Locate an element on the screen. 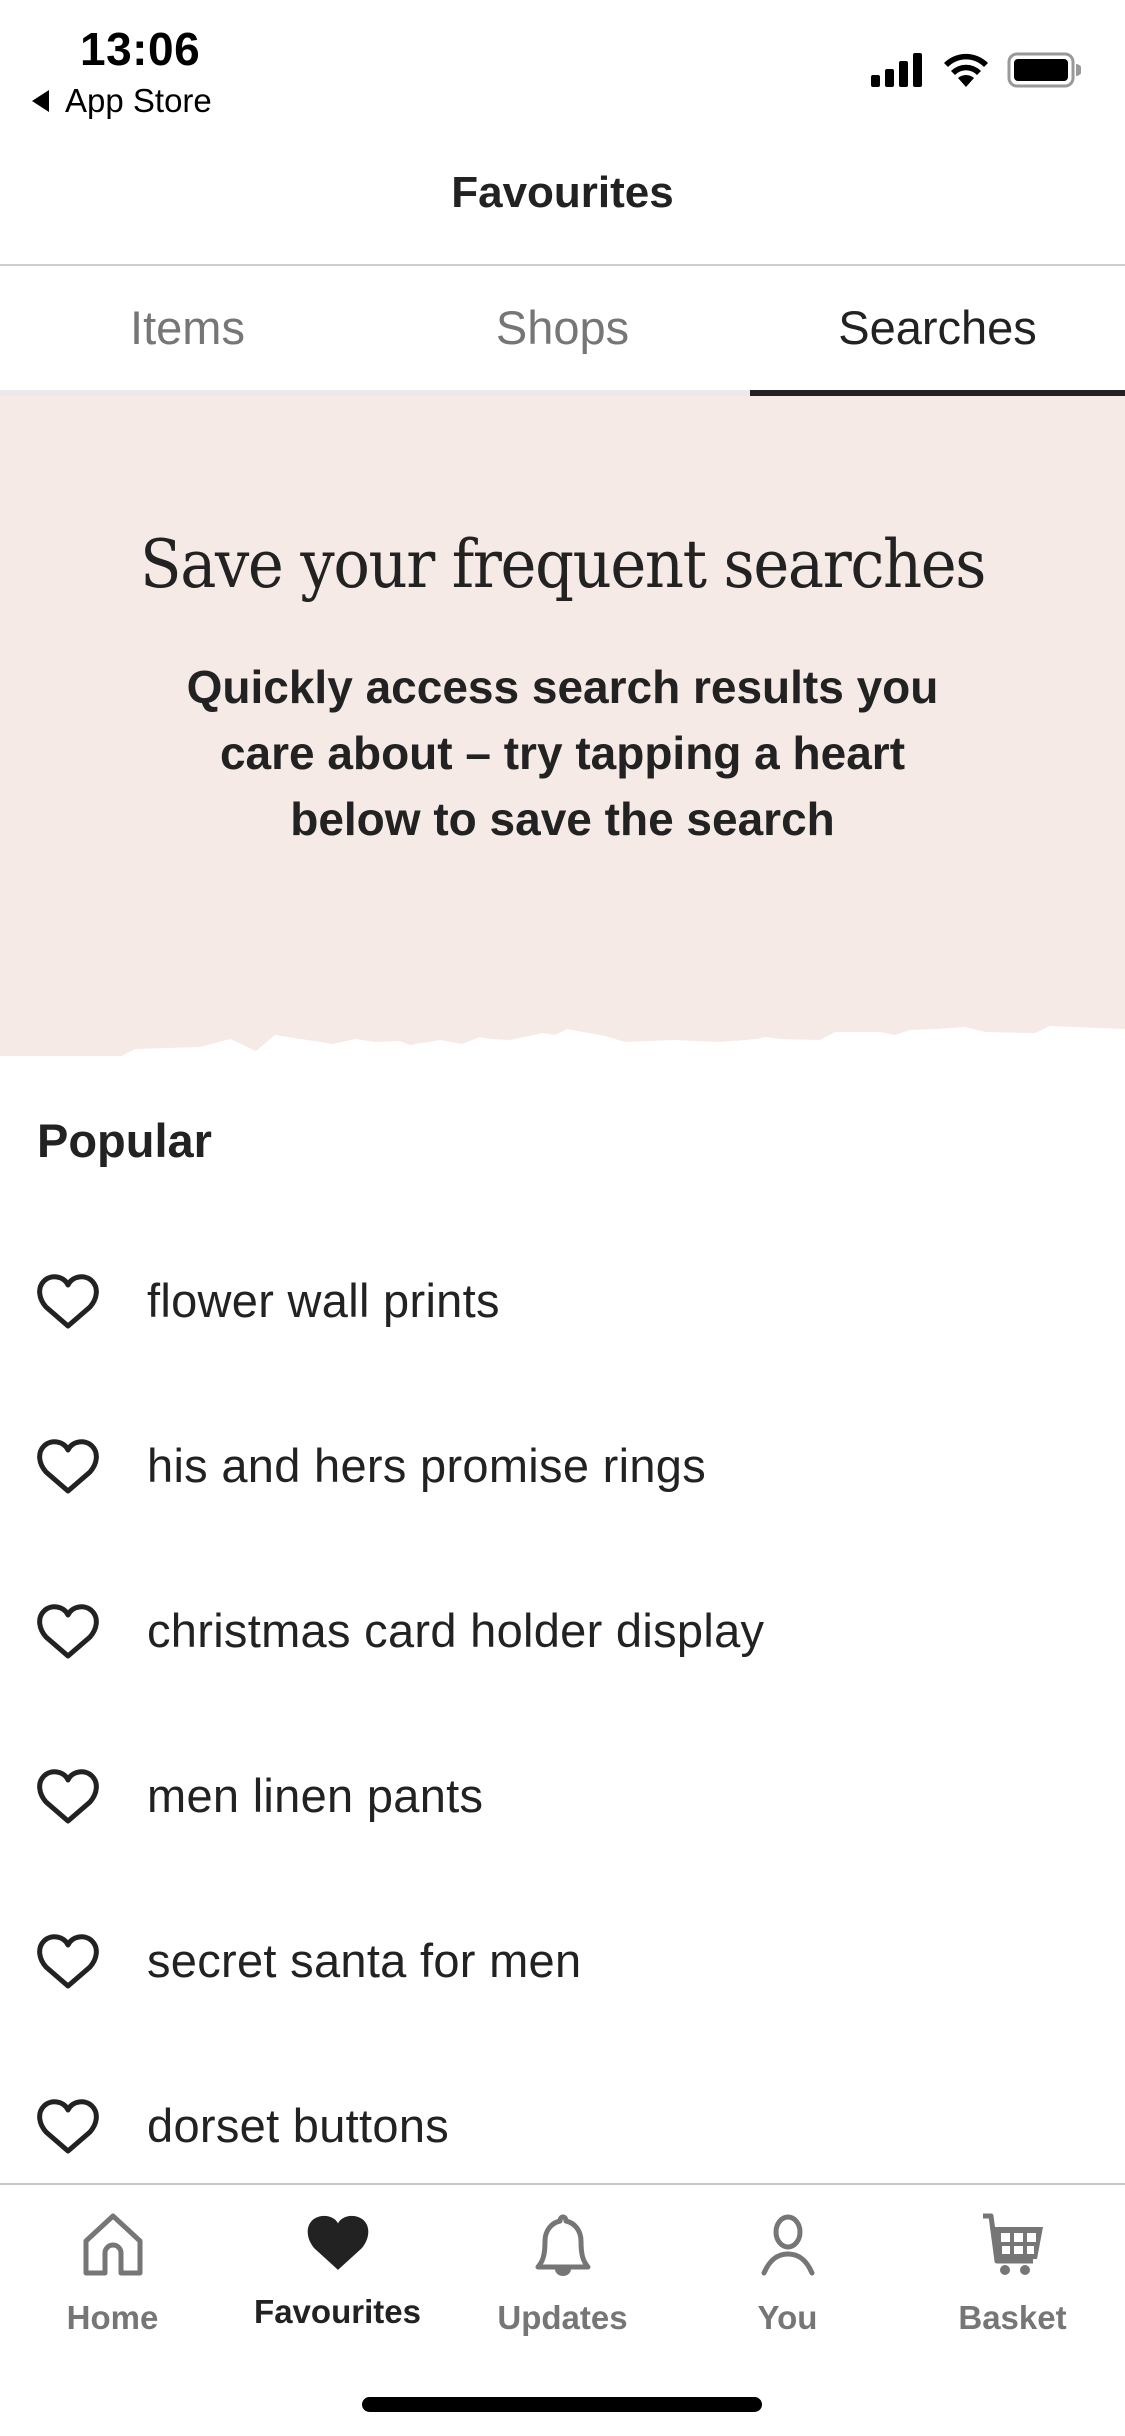 This screenshot has height=2436, width=1125. tabbar-label: Home is located at coordinates (112, 2317).